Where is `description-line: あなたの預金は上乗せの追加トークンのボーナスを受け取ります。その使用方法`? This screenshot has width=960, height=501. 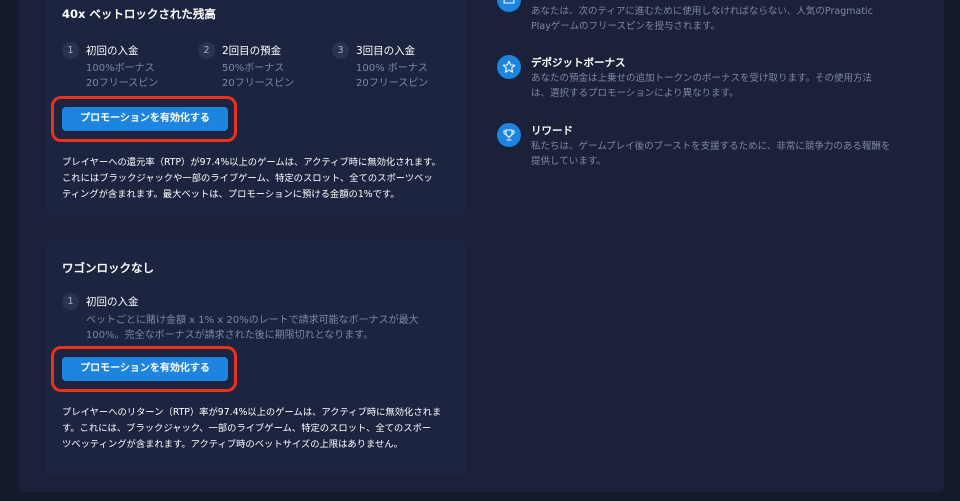 description-line: あなたの預金は上乗せの追加トークンのボーナスを受け取ります。その使用方法 is located at coordinates (702, 78).